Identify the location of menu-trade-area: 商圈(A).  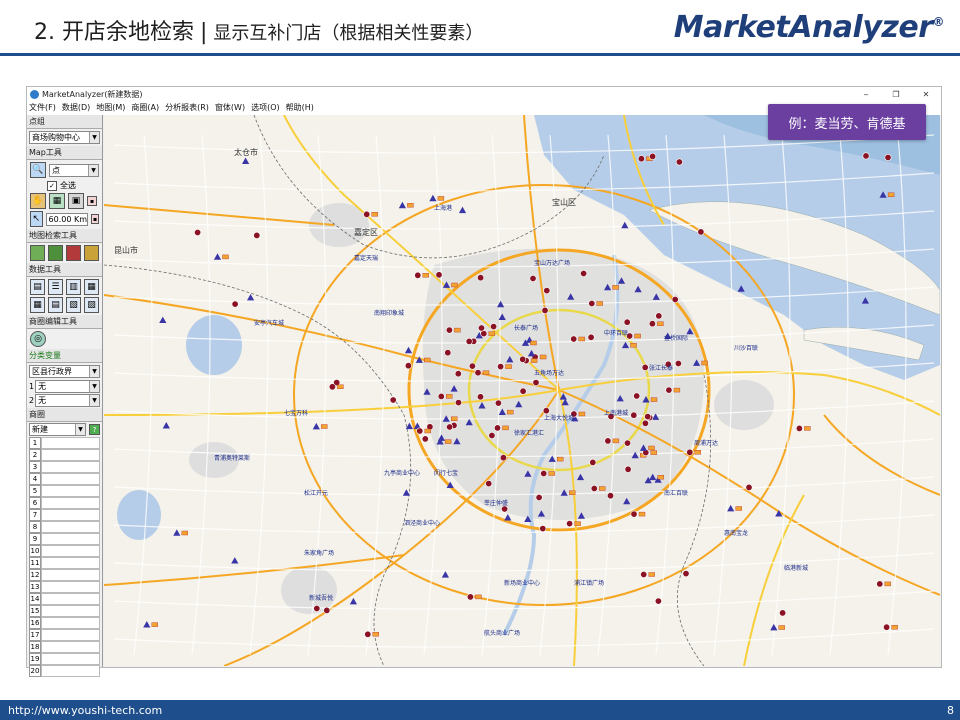
(145, 108).